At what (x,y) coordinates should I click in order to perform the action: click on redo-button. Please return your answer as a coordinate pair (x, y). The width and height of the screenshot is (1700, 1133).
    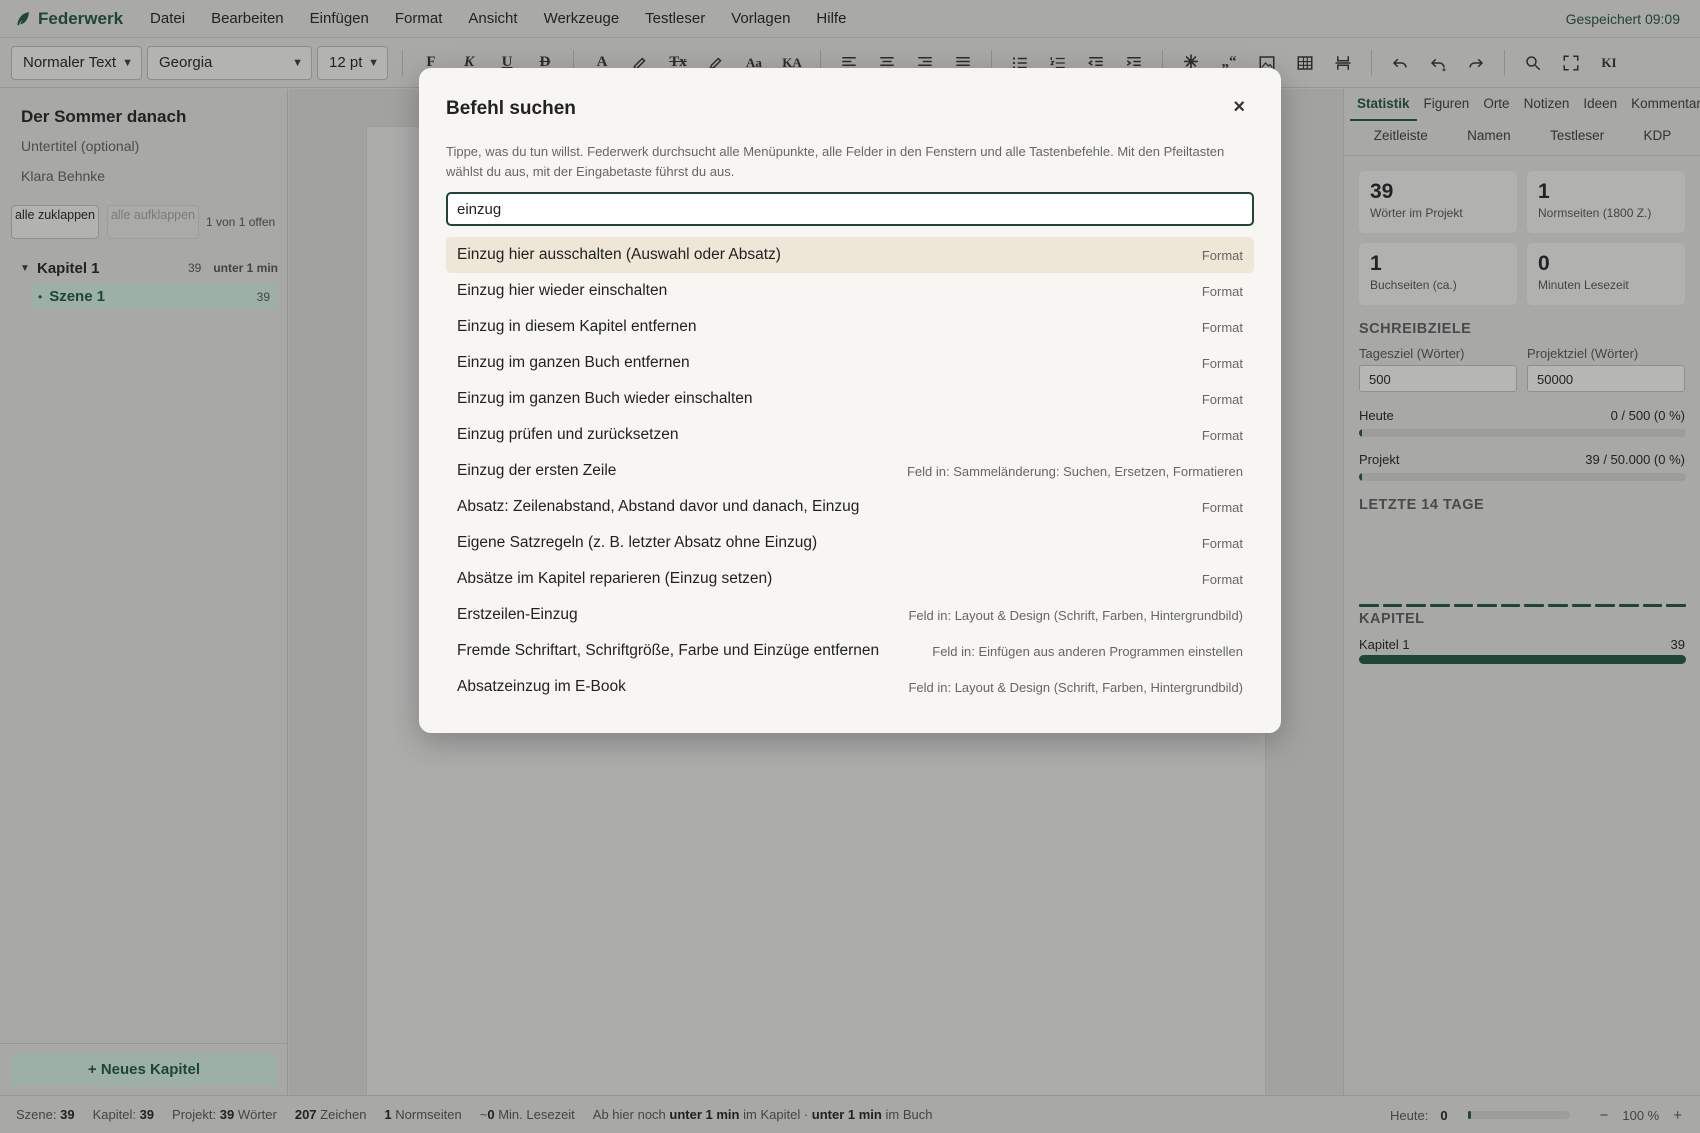
    Looking at the image, I should click on (1476, 63).